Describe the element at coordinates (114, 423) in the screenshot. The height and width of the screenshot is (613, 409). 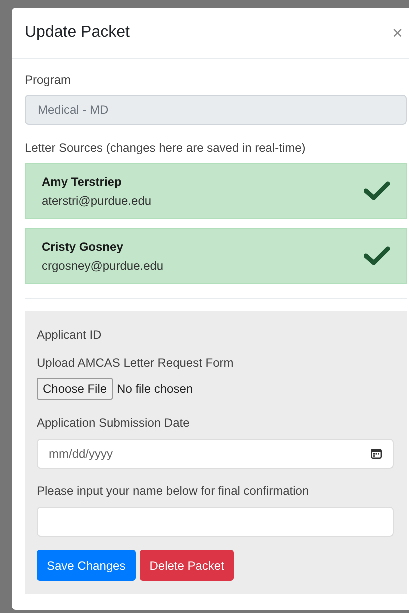
I see `field-label: Application Submission Date` at that location.